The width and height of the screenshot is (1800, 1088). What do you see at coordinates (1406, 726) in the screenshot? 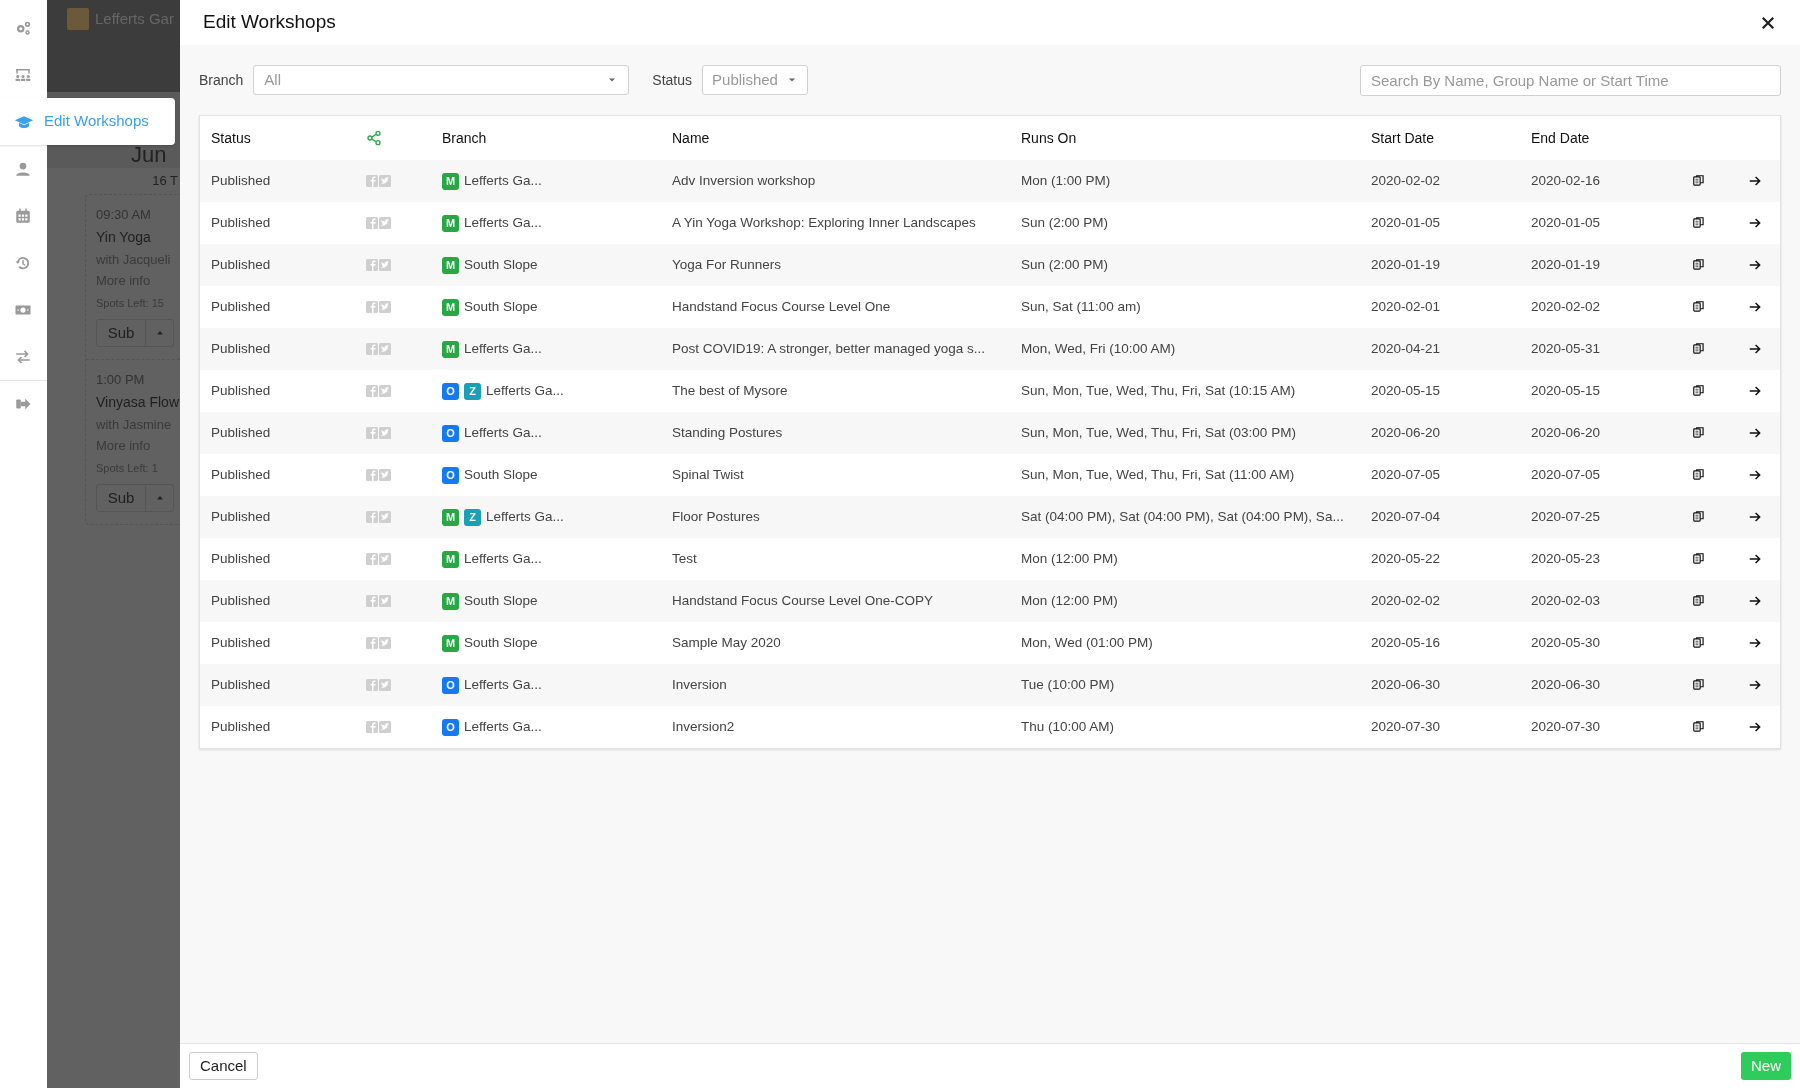
I see `start-date-cell-text: 2020-07-30` at bounding box center [1406, 726].